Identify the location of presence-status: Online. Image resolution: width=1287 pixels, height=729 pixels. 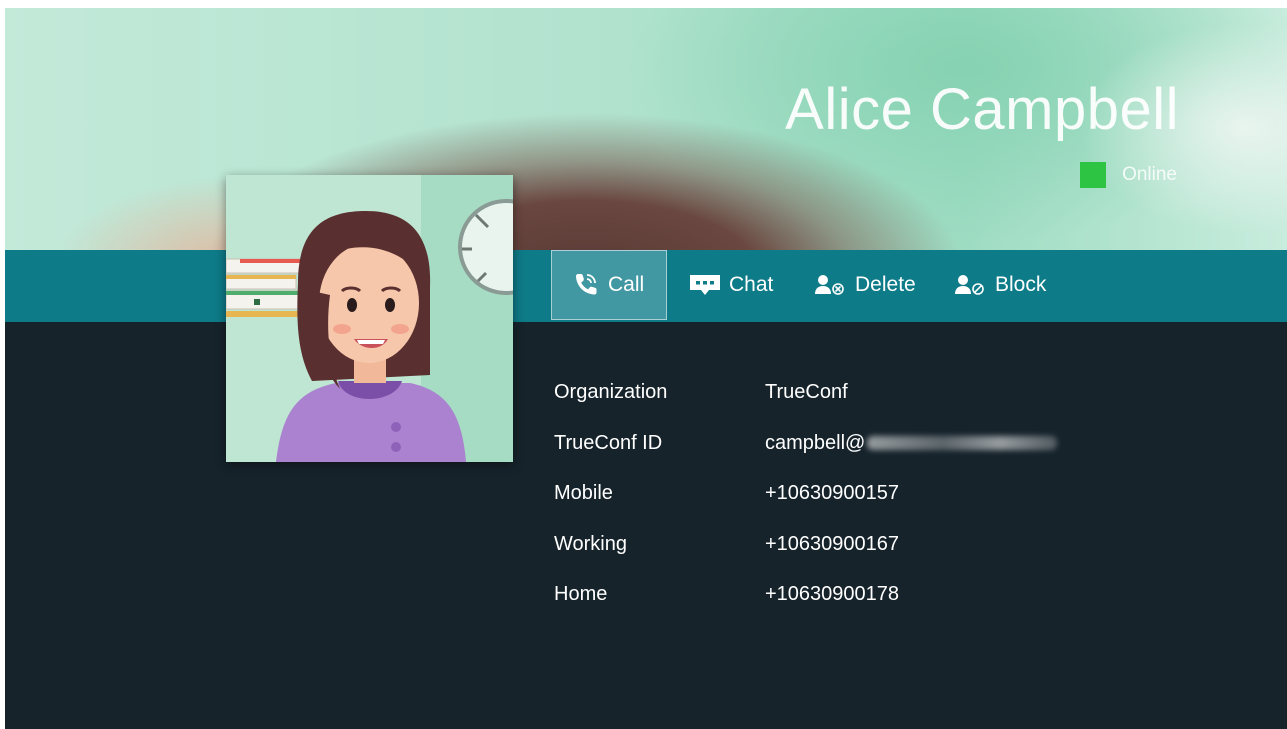
(1128, 175).